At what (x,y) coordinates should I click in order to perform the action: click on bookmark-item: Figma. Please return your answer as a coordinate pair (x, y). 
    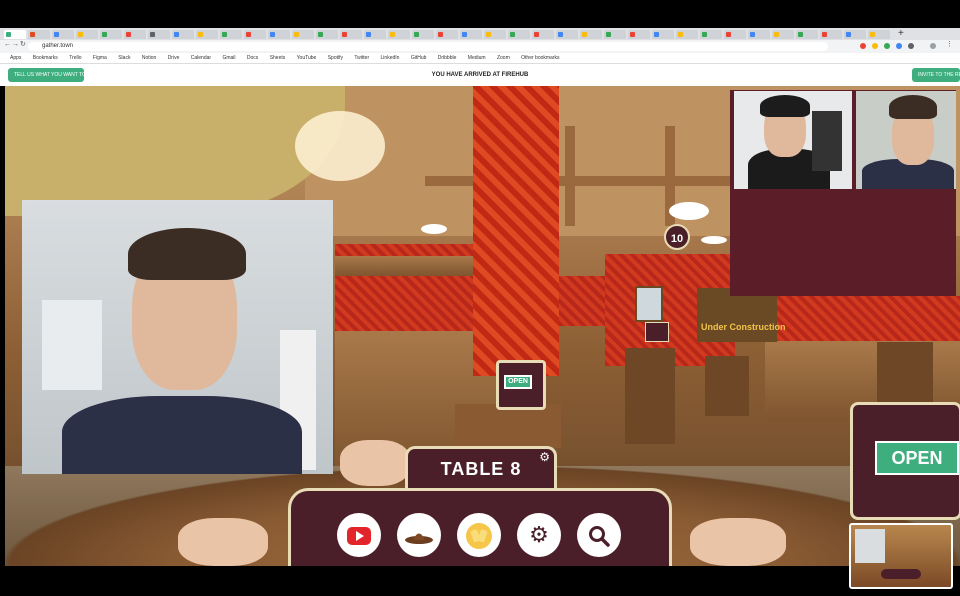
    Looking at the image, I should click on (100, 58).